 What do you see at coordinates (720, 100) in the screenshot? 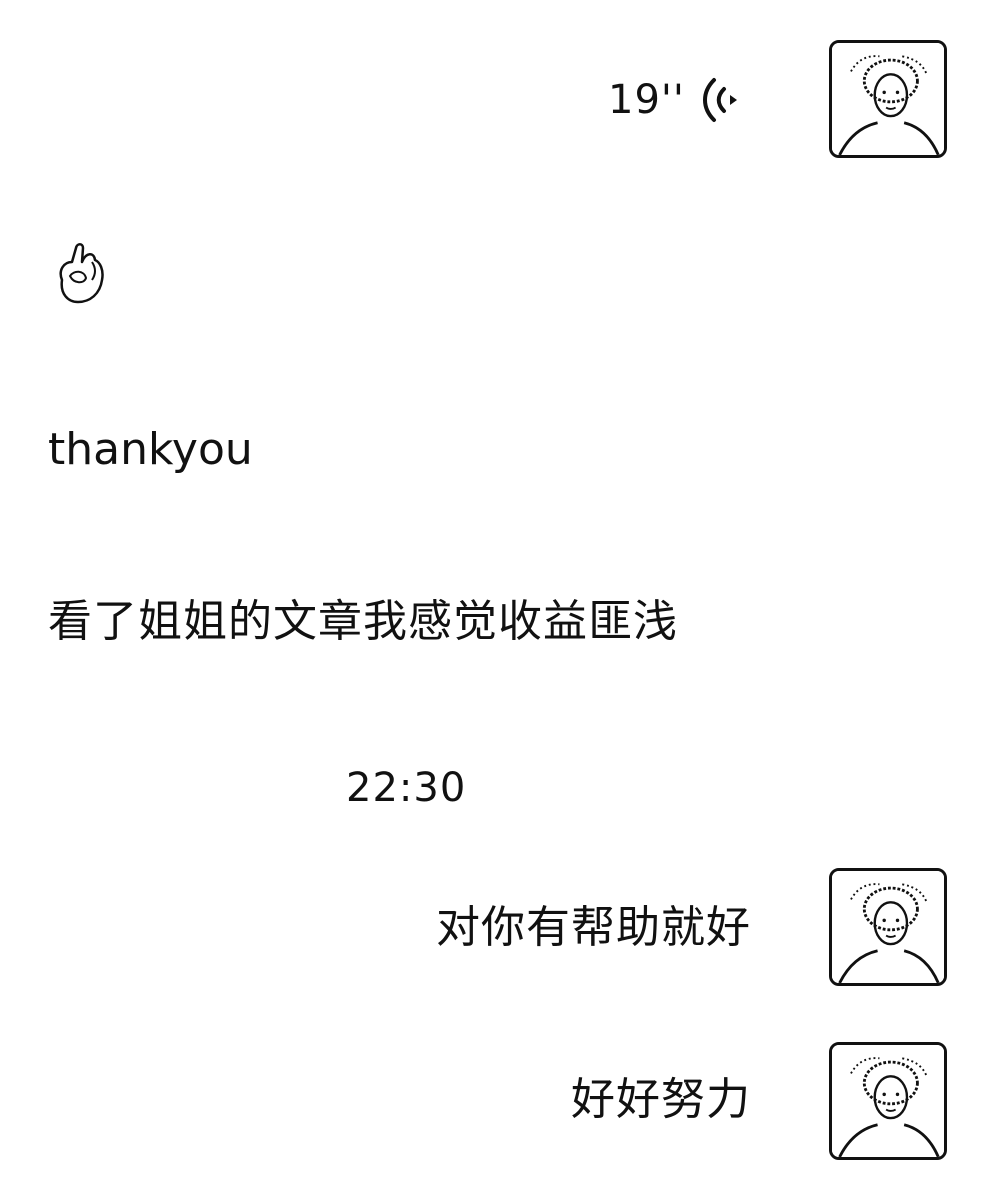
I see `voice-wave-icon` at bounding box center [720, 100].